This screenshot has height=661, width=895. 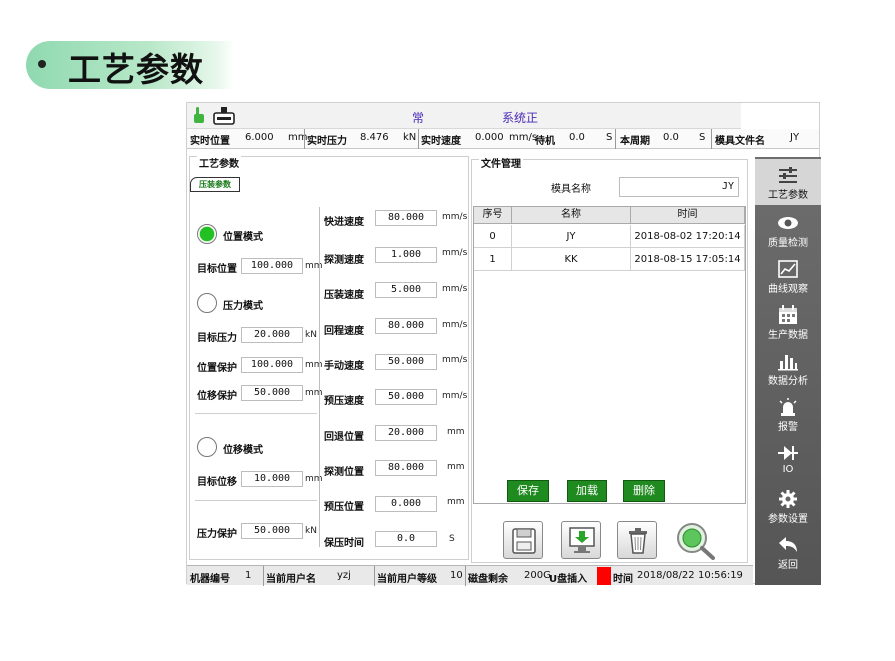 What do you see at coordinates (795, 137) in the screenshot?
I see `mold-file-value: JY` at bounding box center [795, 137].